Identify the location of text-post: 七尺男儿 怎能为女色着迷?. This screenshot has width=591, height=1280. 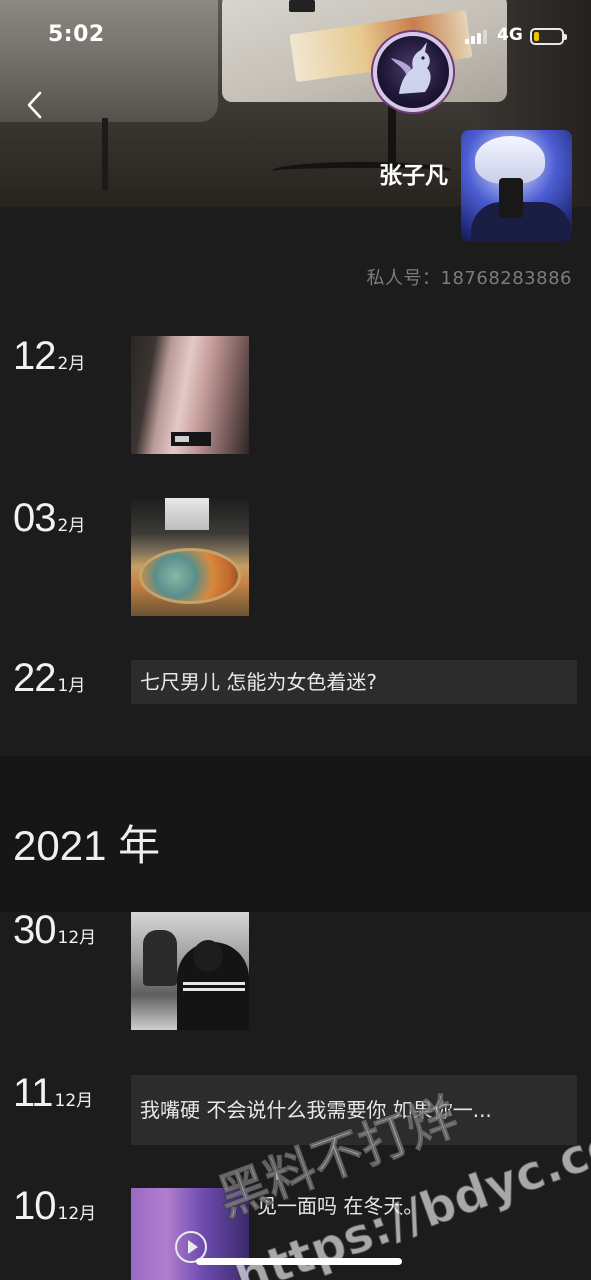
(354, 682).